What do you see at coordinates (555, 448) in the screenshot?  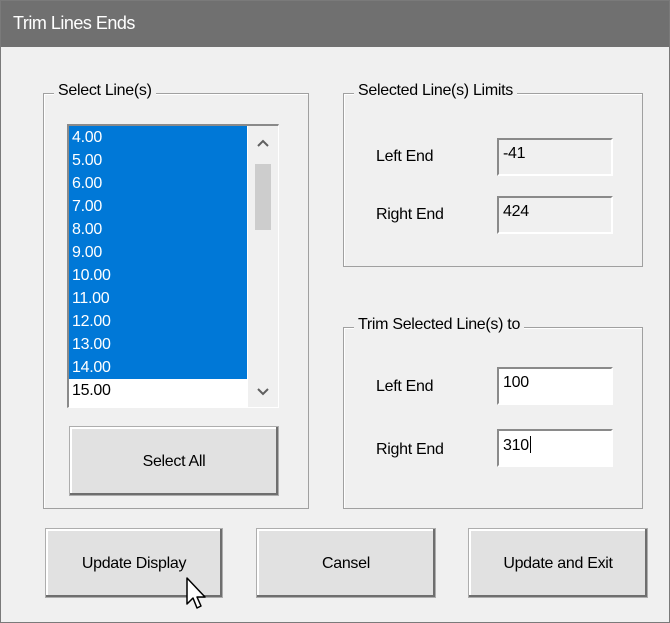 I see `trim-right-input: 310` at bounding box center [555, 448].